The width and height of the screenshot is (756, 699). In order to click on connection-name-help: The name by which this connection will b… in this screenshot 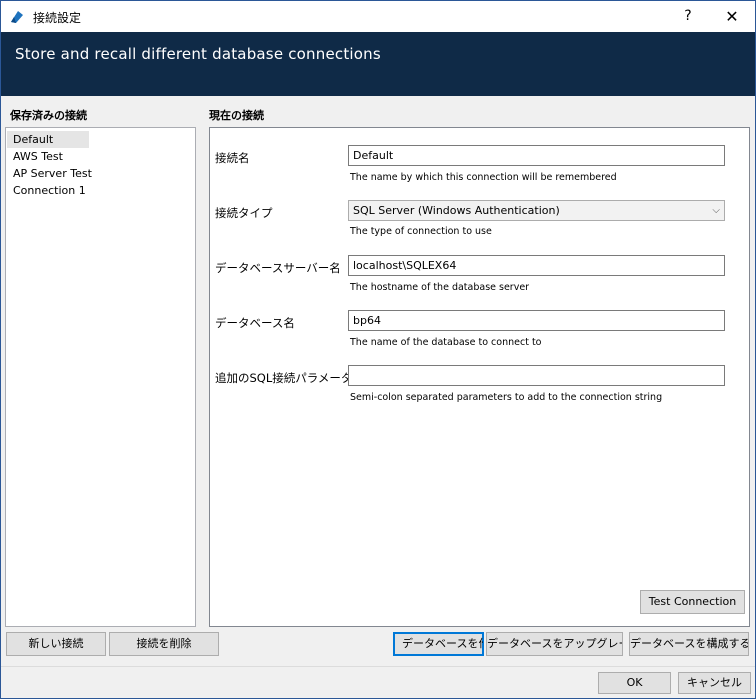, I will do `click(483, 177)`.